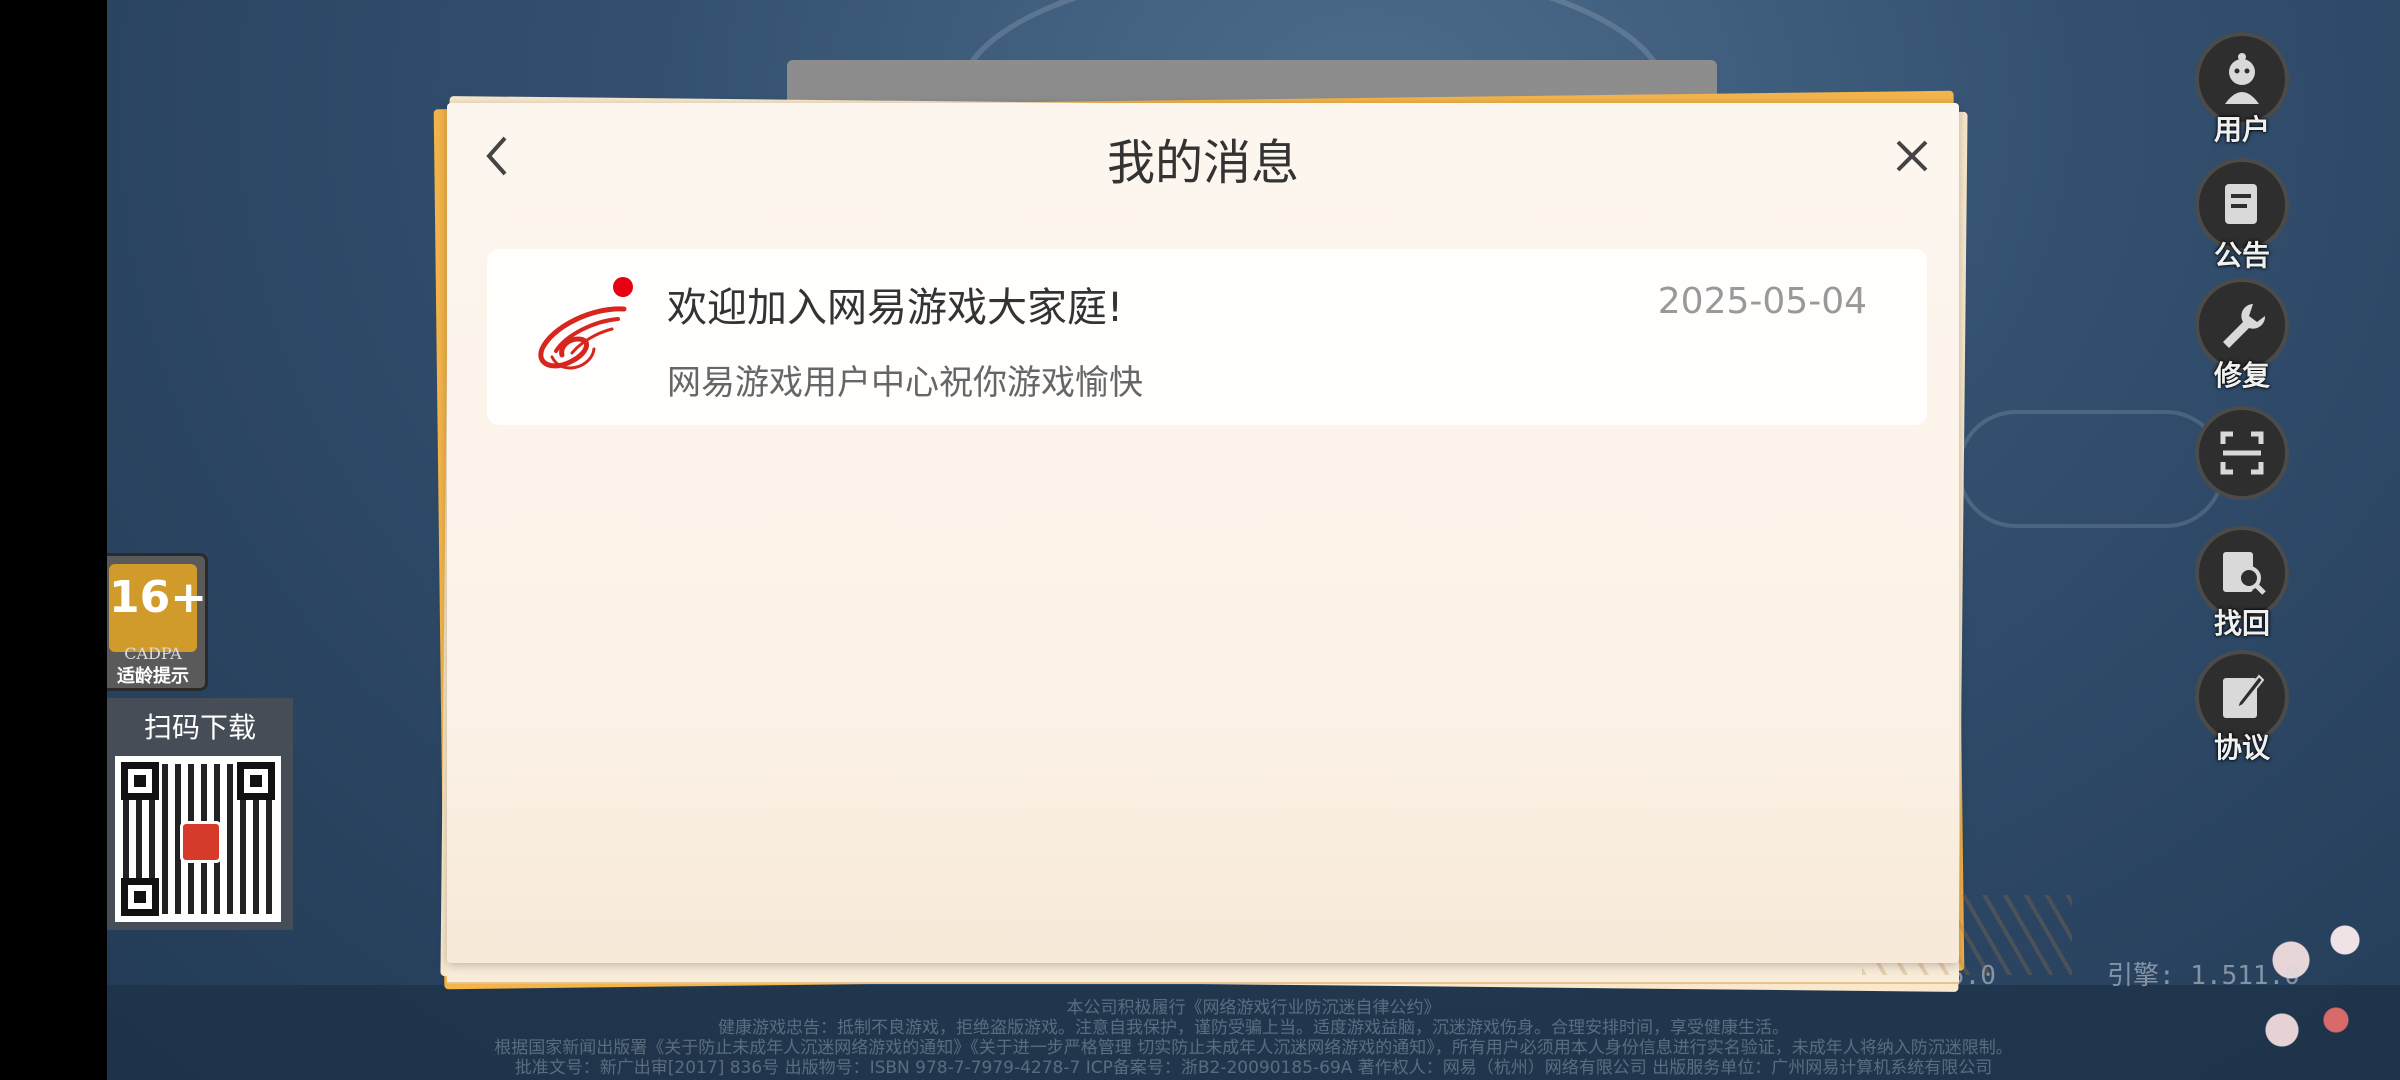 The width and height of the screenshot is (2400, 1080). I want to click on netease-logo-icon, so click(582, 337).